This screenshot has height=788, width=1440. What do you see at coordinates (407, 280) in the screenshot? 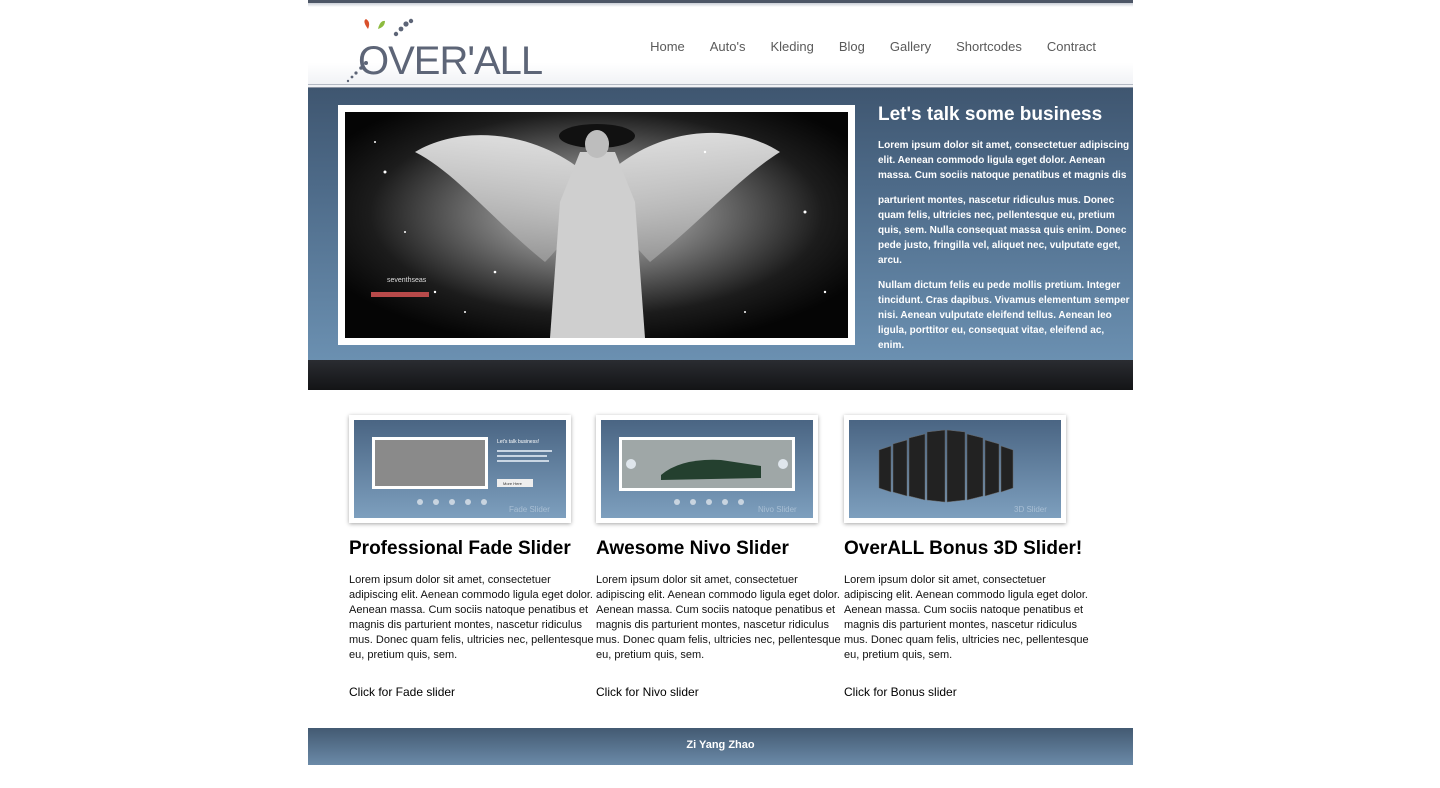
I see `hero-photo-watermark: seventhseas` at bounding box center [407, 280].